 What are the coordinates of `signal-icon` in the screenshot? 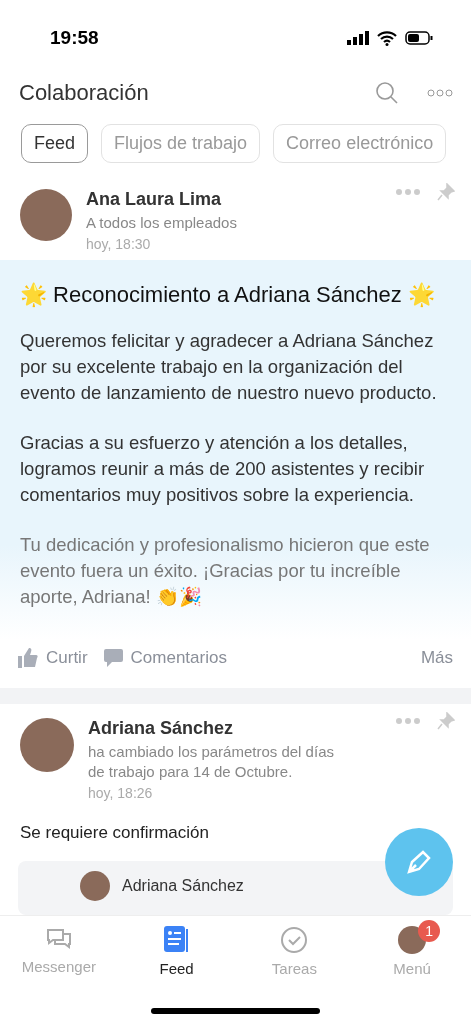 It's located at (358, 38).